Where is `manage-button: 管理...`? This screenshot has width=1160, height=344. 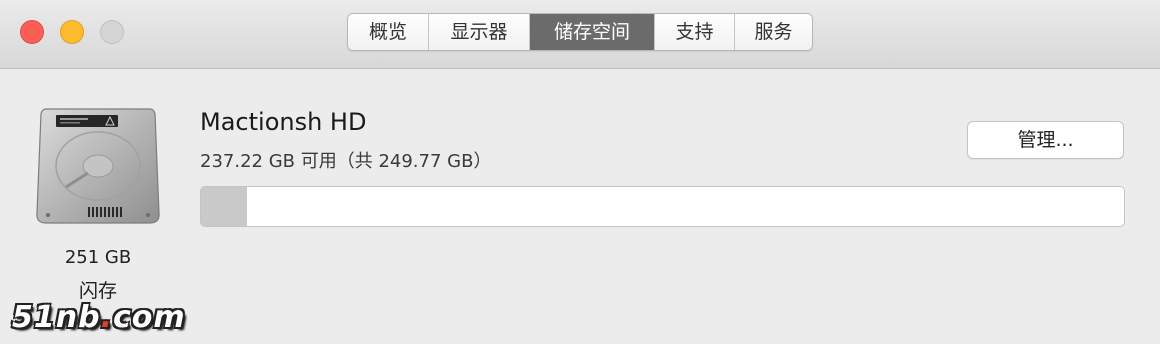 manage-button: 管理... is located at coordinates (1045, 140).